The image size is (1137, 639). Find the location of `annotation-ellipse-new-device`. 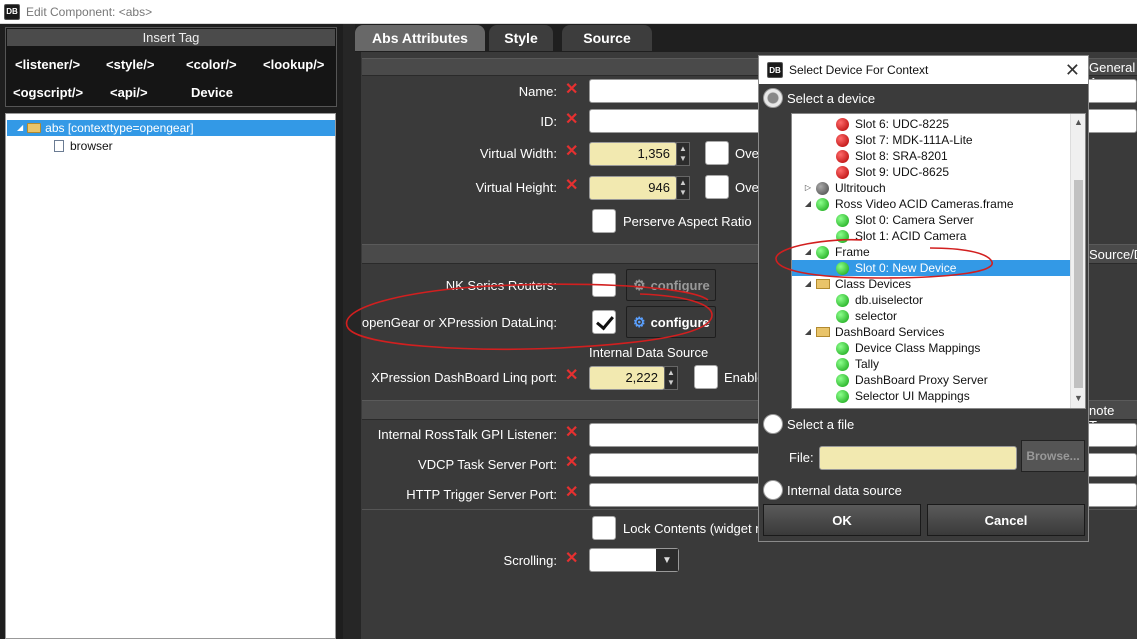

annotation-ellipse-new-device is located at coordinates (884, 258).